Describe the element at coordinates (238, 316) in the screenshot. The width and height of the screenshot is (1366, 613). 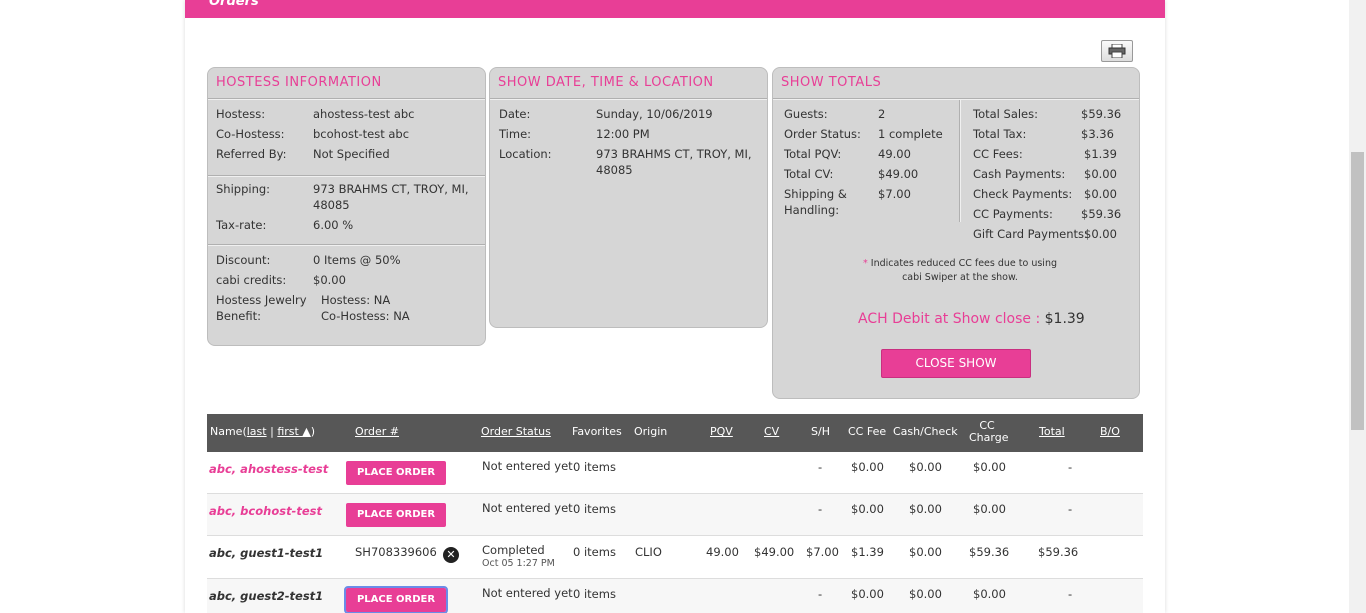
I see `jewelry-label-2: Benefit:` at that location.